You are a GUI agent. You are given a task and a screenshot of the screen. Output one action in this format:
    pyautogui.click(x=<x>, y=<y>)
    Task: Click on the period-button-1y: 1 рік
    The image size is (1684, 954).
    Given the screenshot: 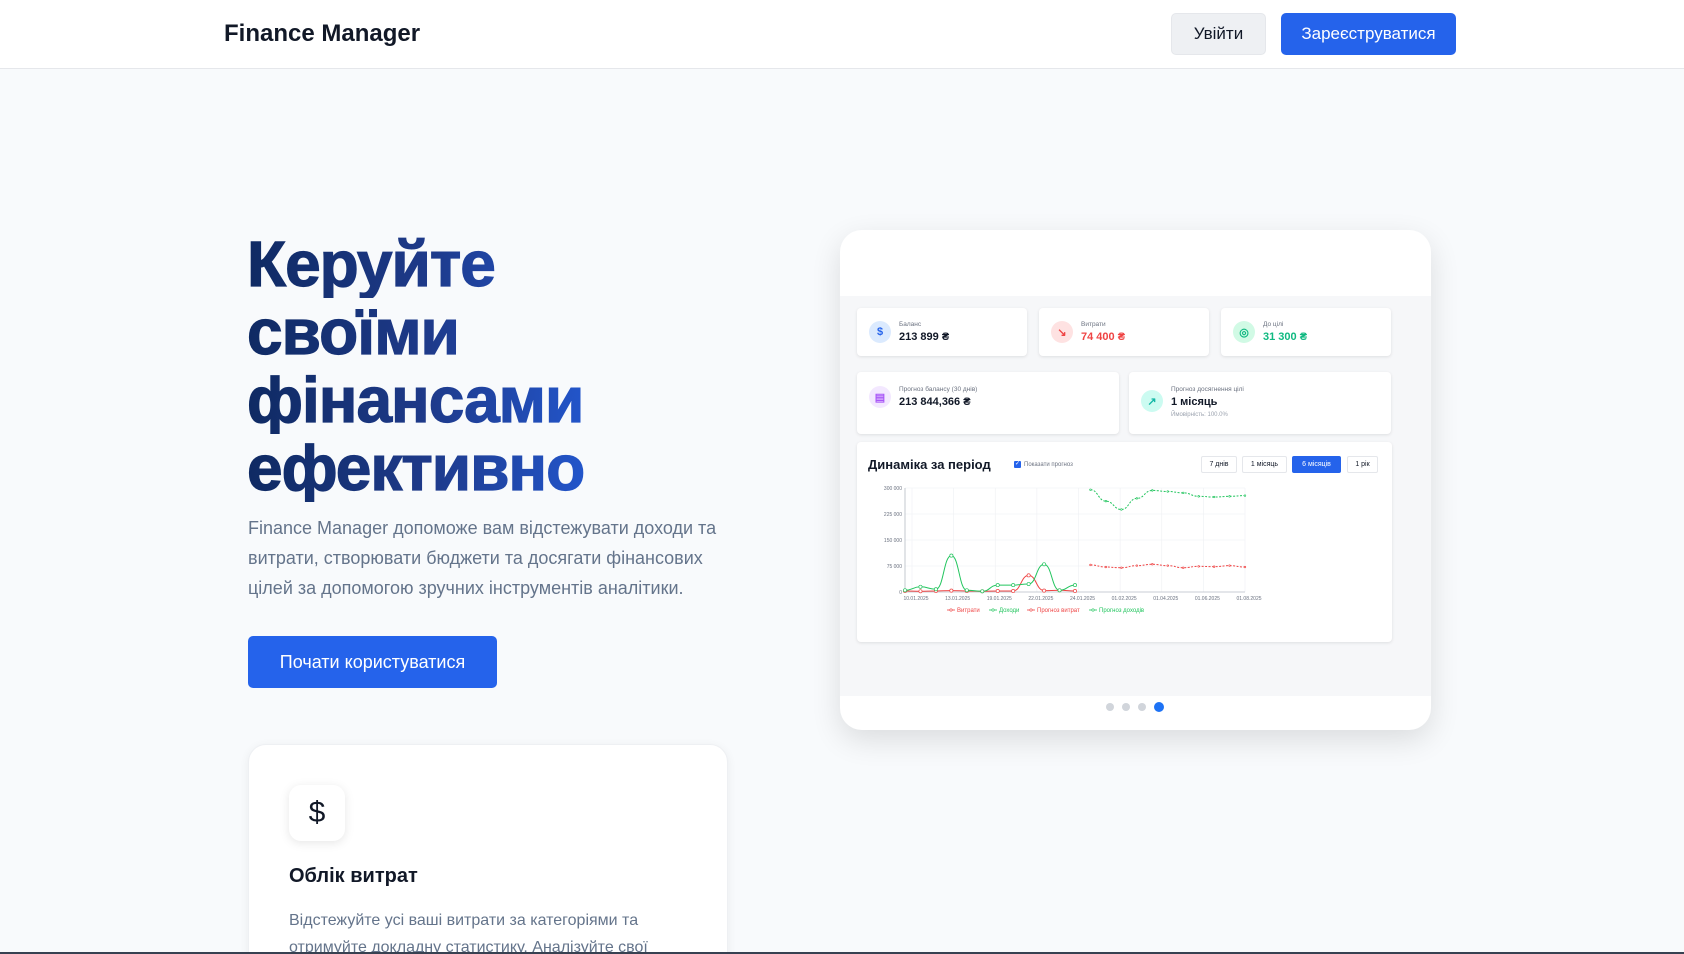 What is the action you would take?
    pyautogui.click(x=1362, y=464)
    